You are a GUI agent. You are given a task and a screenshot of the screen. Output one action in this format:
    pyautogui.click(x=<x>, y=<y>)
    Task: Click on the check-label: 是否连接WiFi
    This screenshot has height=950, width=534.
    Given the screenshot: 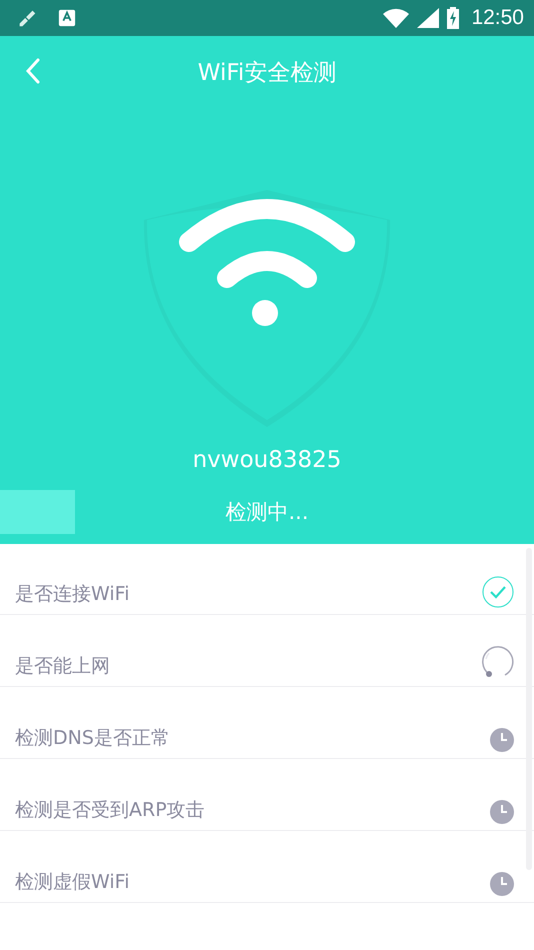 What is the action you would take?
    pyautogui.click(x=72, y=594)
    